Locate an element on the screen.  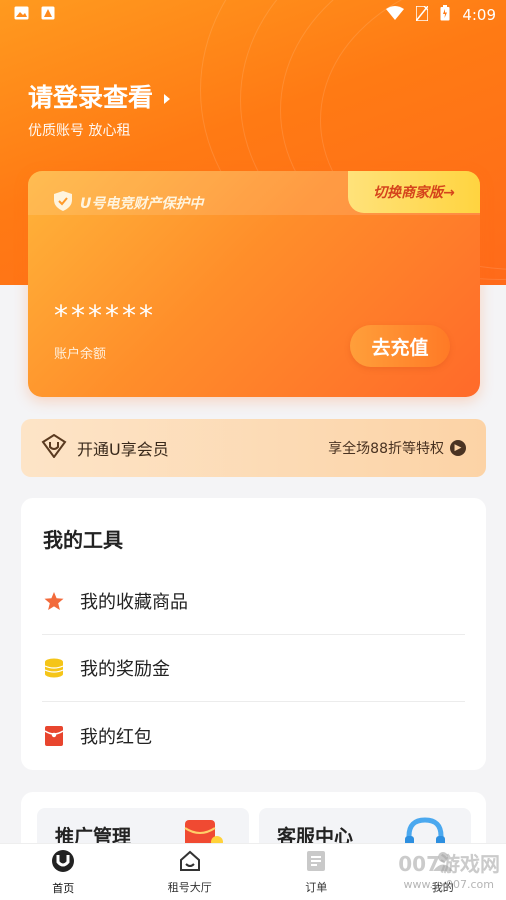
wifi-icon is located at coordinates (395, 15).